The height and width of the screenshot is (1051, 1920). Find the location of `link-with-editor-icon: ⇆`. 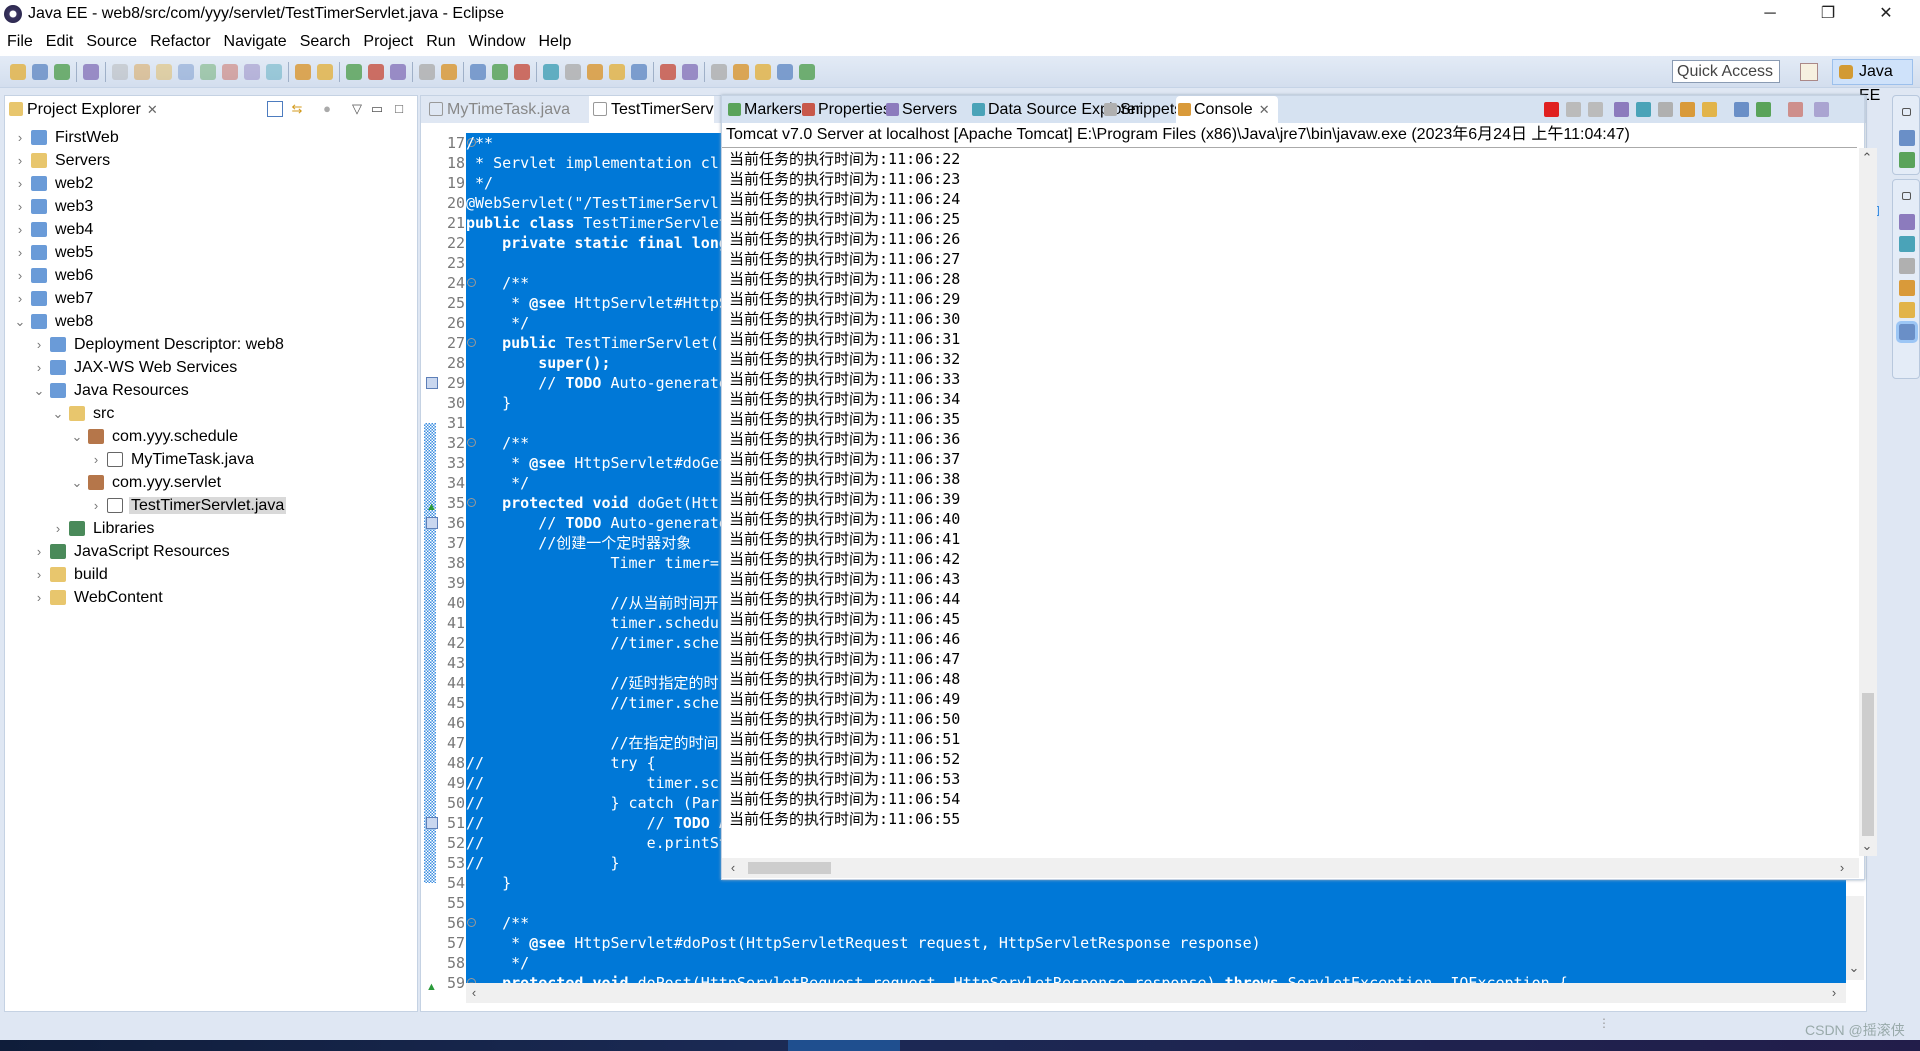

link-with-editor-icon: ⇆ is located at coordinates (297, 109).